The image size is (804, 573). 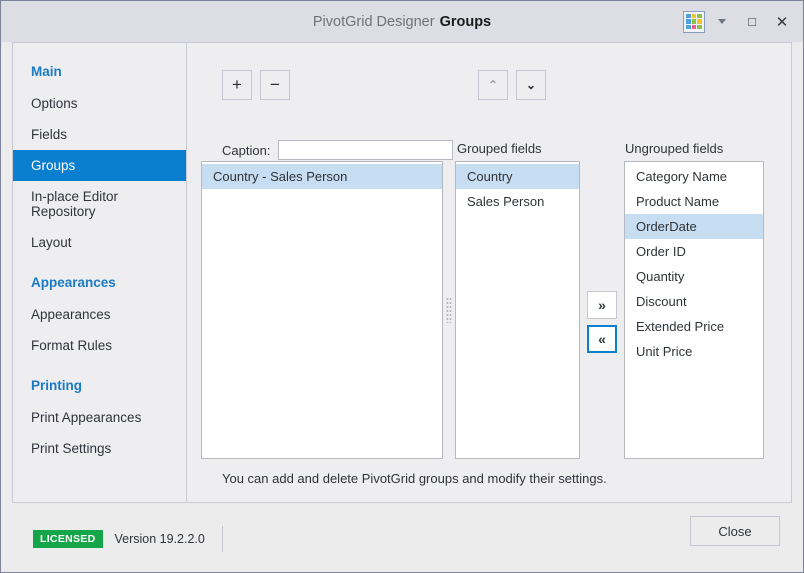 What do you see at coordinates (99, 448) in the screenshot?
I see `sidebar-item-print-settings: Print Settings` at bounding box center [99, 448].